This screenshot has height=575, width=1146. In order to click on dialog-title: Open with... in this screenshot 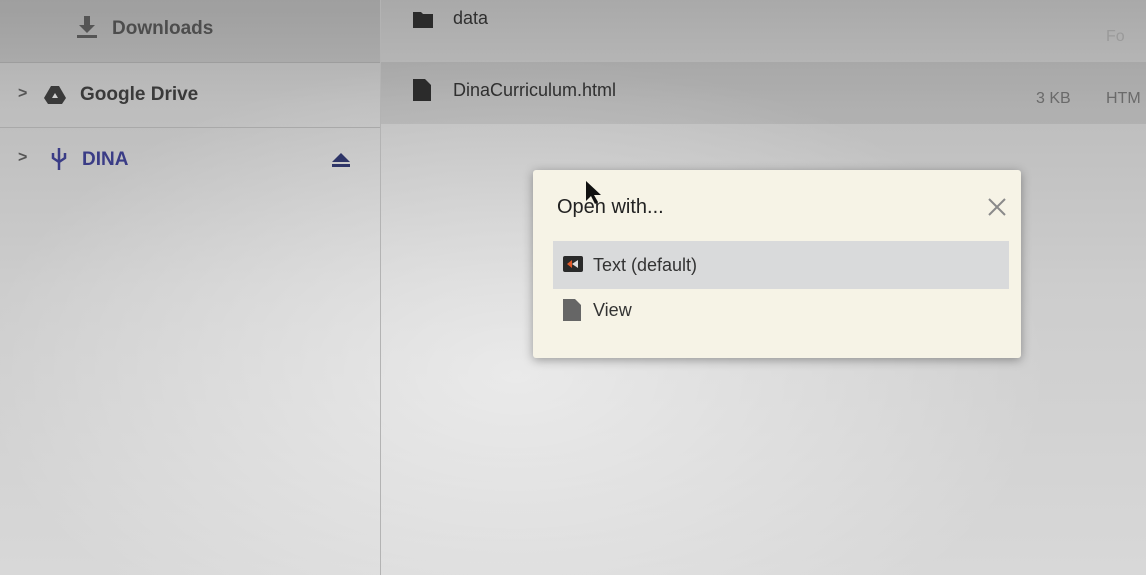, I will do `click(610, 207)`.